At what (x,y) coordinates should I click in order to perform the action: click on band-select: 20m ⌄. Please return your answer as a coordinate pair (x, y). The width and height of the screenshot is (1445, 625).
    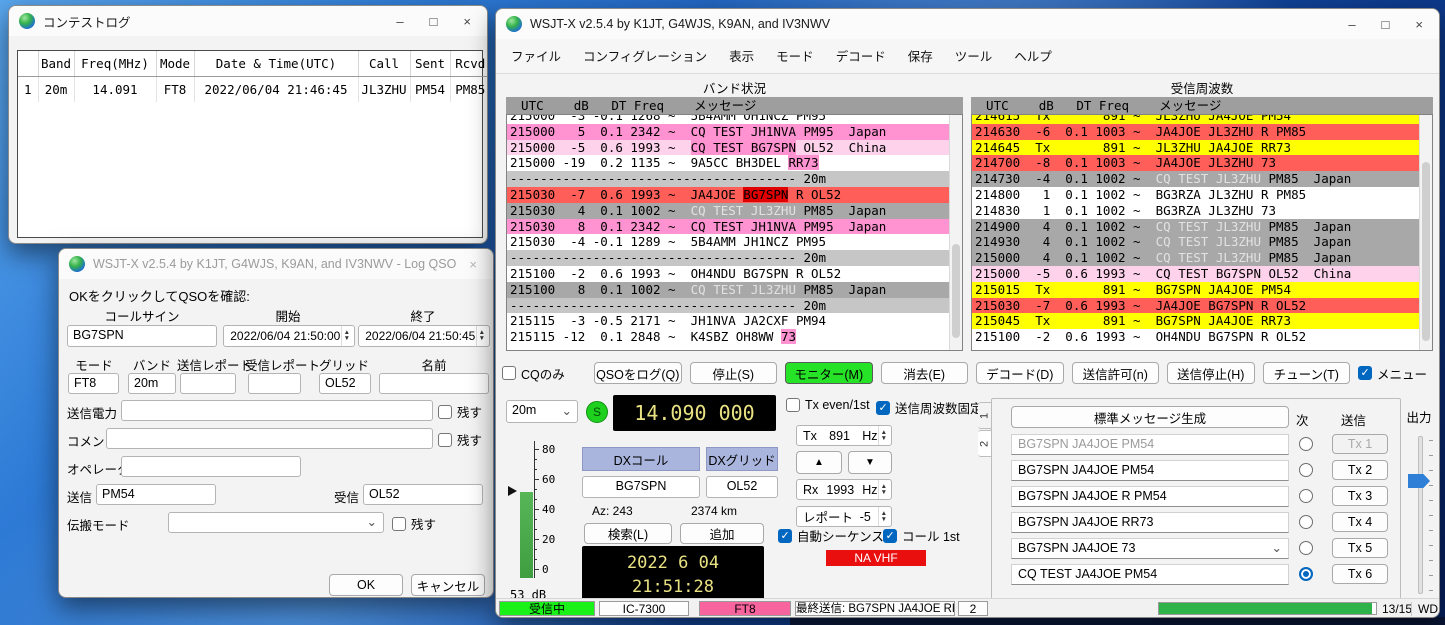
    Looking at the image, I should click on (542, 411).